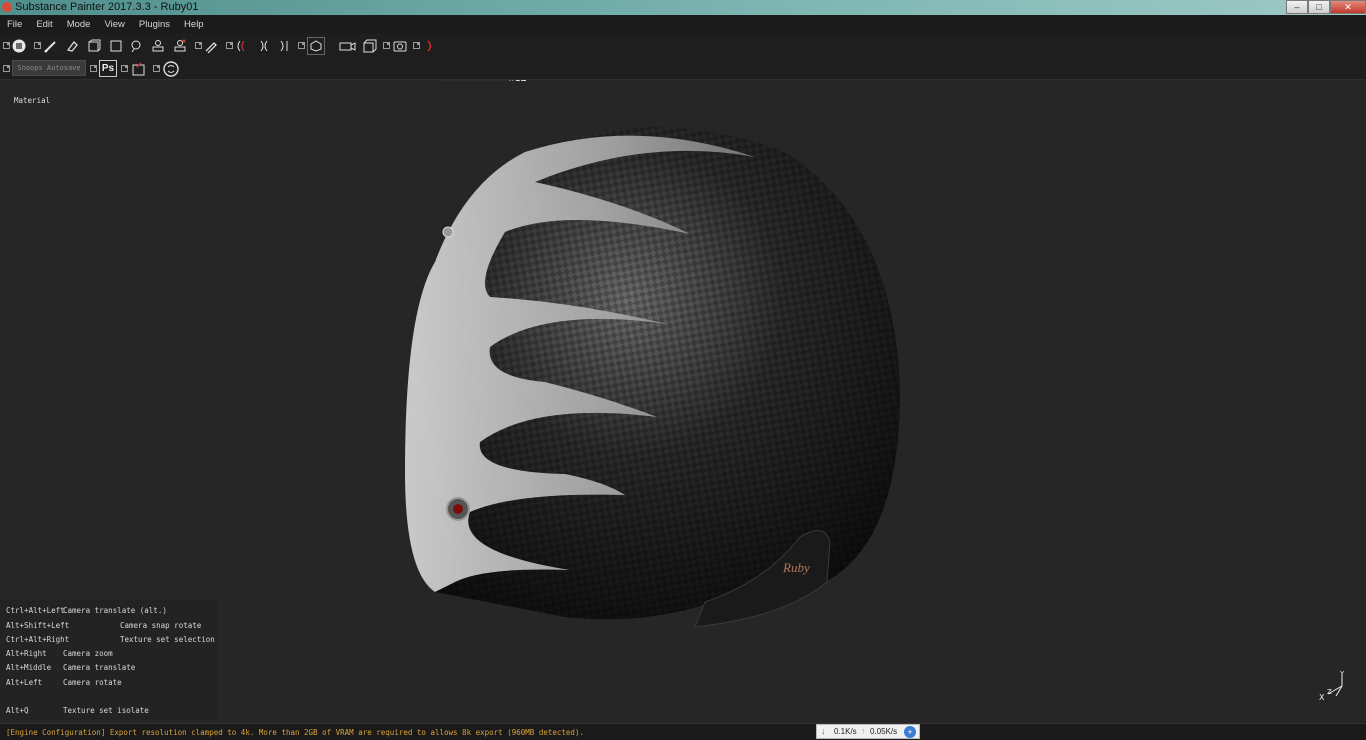 The width and height of the screenshot is (1366, 740). What do you see at coordinates (284, 46) in the screenshot?
I see `symmetry-radial-icon` at bounding box center [284, 46].